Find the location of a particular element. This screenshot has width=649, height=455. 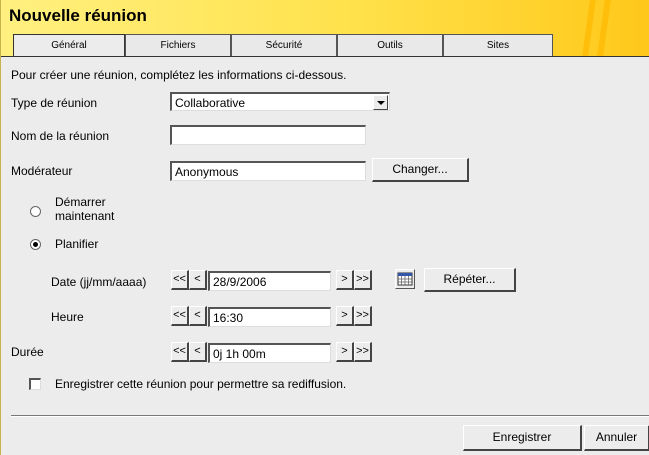

tab-sites: Sites is located at coordinates (498, 45).